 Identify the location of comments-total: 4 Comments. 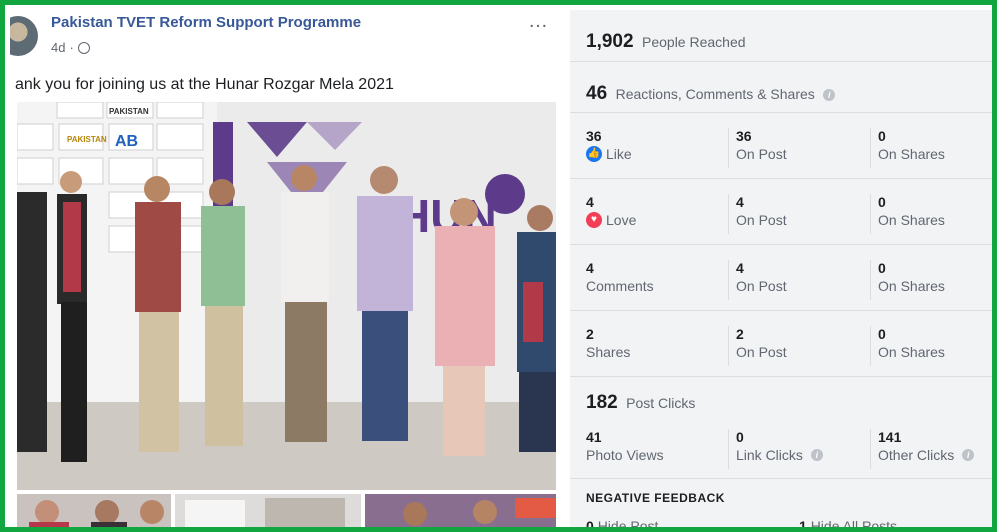
(620, 280).